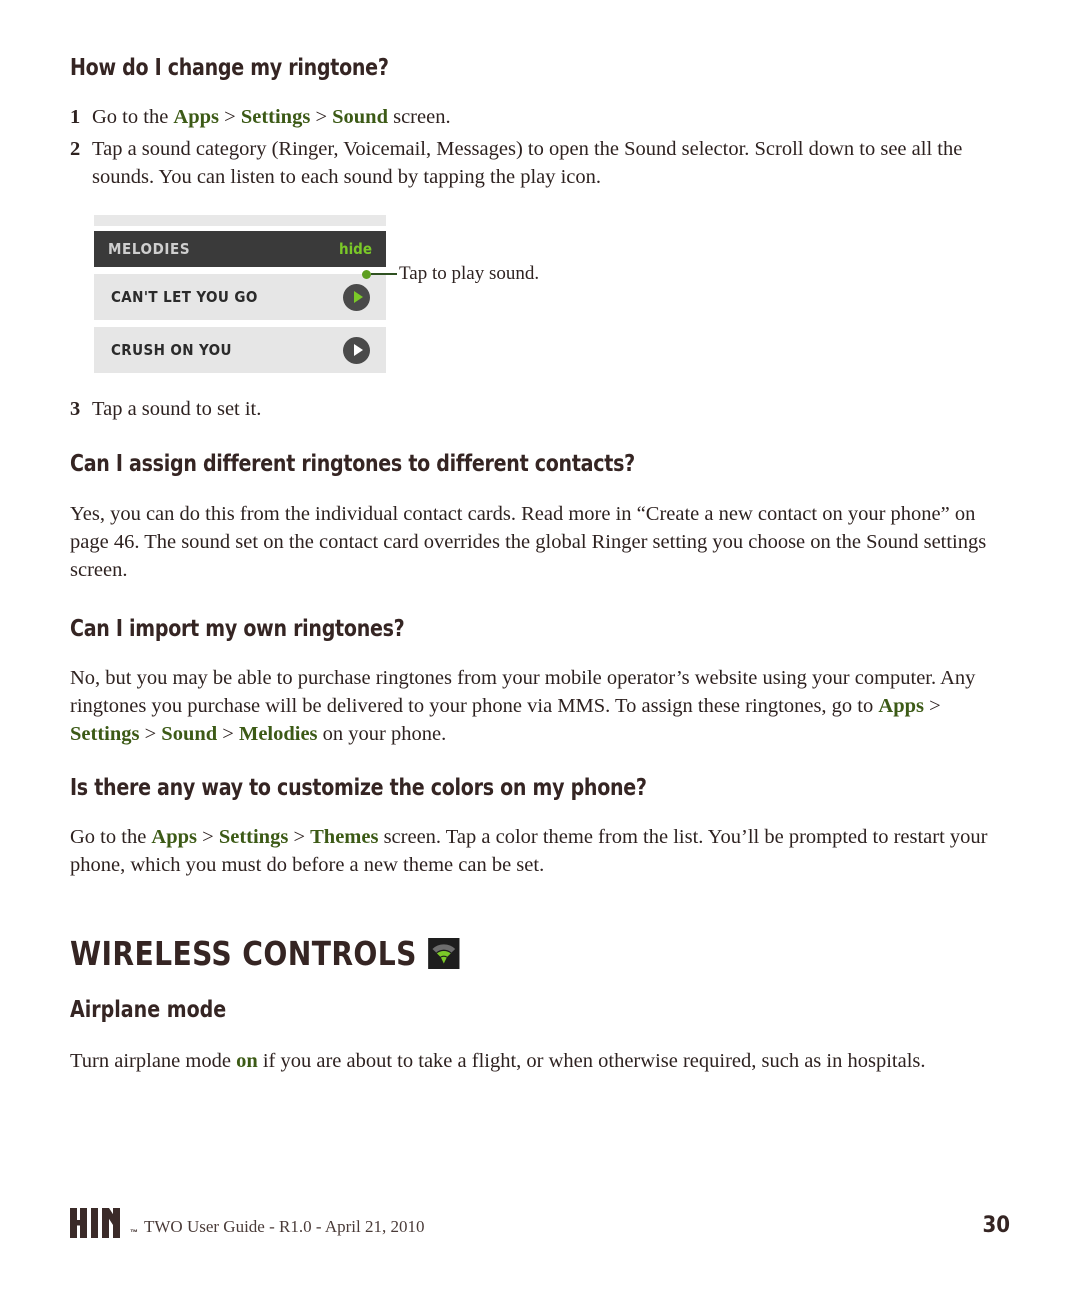 This screenshot has width=1080, height=1296. I want to click on heading-airplane-mode: Airplane mode, so click(148, 1010).